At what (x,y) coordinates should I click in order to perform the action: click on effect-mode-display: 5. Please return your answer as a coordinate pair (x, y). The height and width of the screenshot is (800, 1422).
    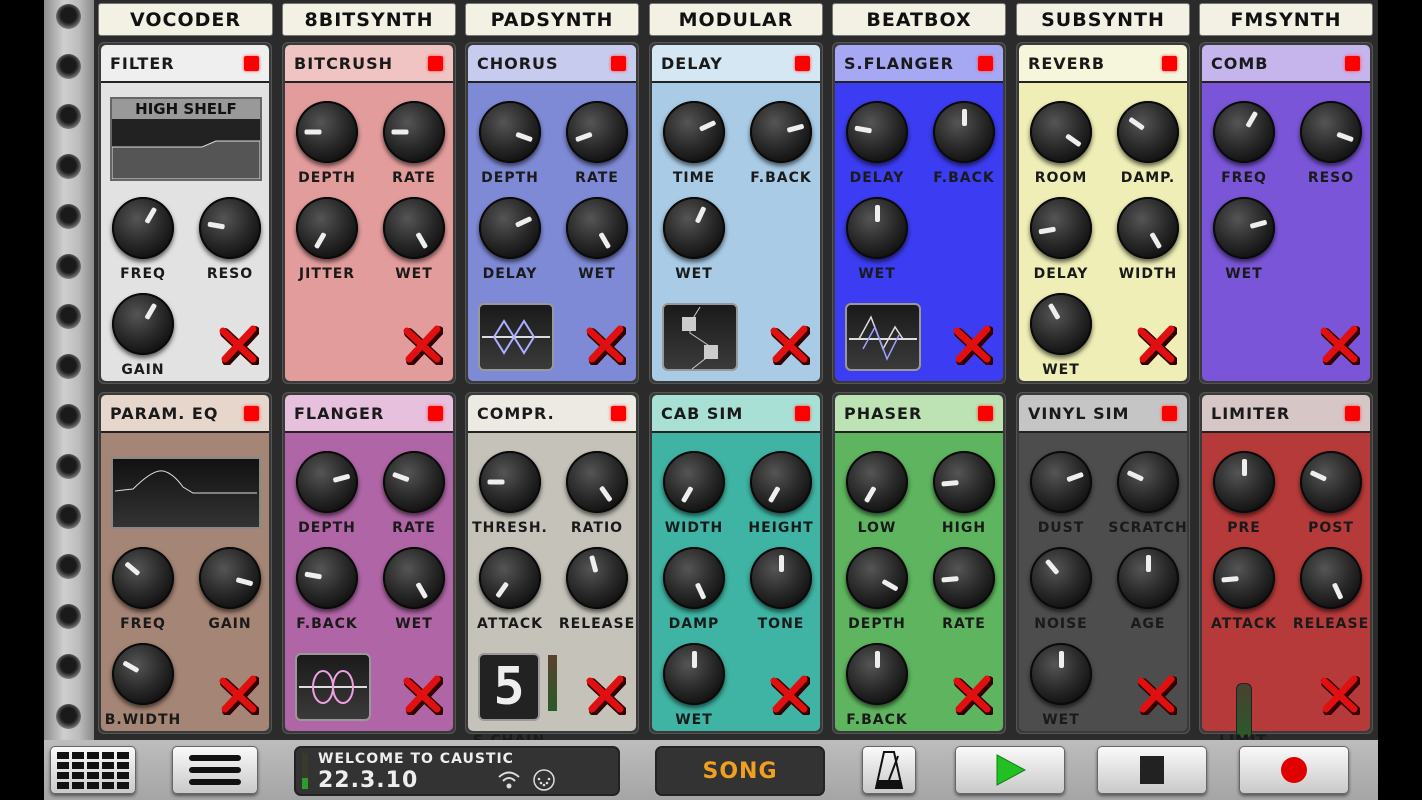
    Looking at the image, I should click on (517, 687).